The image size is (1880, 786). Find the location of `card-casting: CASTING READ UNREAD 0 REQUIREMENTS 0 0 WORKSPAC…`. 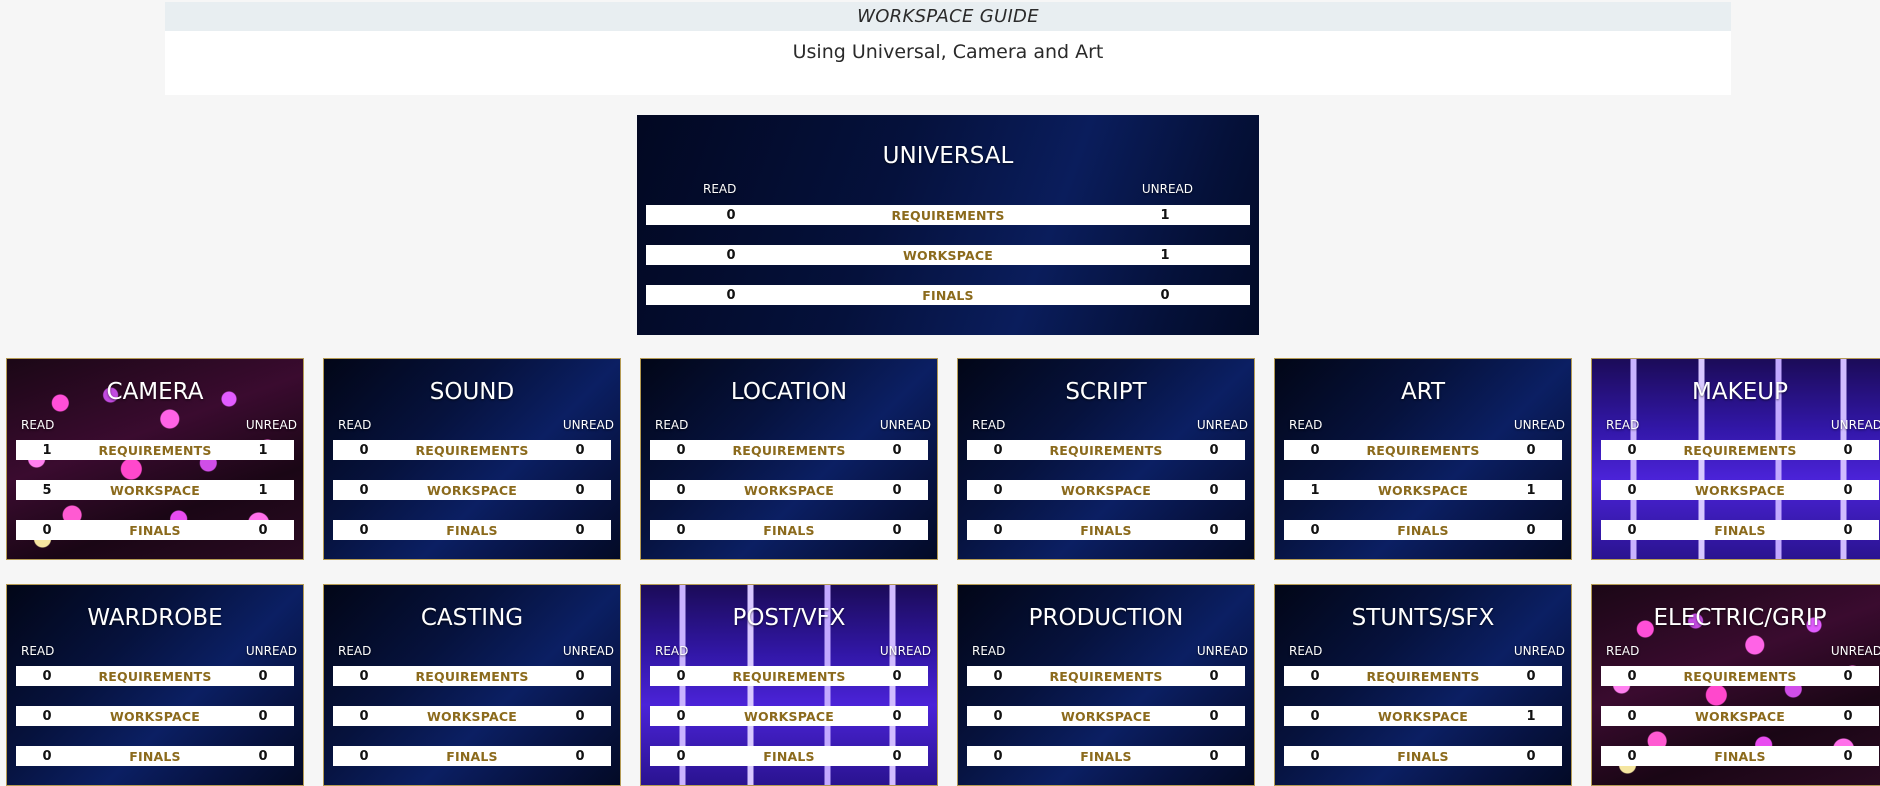

card-casting: CASTING READ UNREAD 0 REQUIREMENTS 0 0 WORKSPAC… is located at coordinates (472, 685).